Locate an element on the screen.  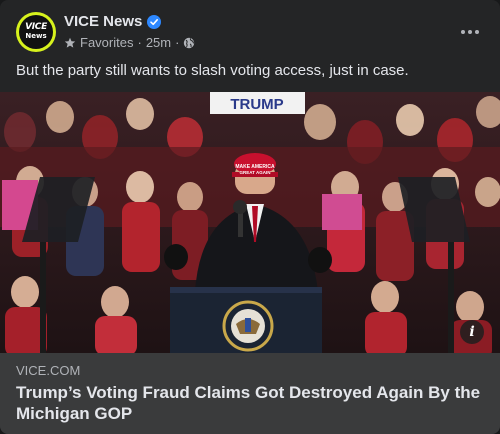
star-icon is located at coordinates (70, 42).